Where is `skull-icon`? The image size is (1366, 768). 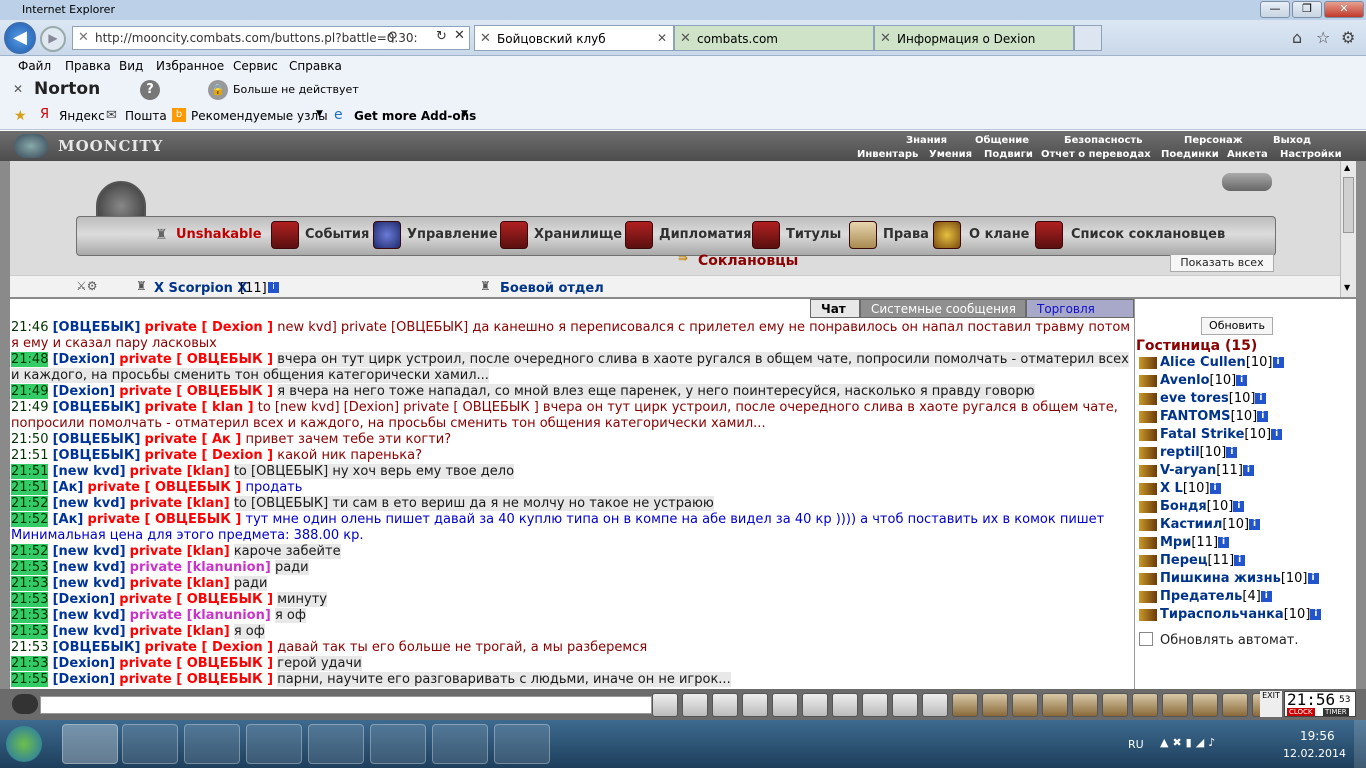 skull-icon is located at coordinates (1115, 705).